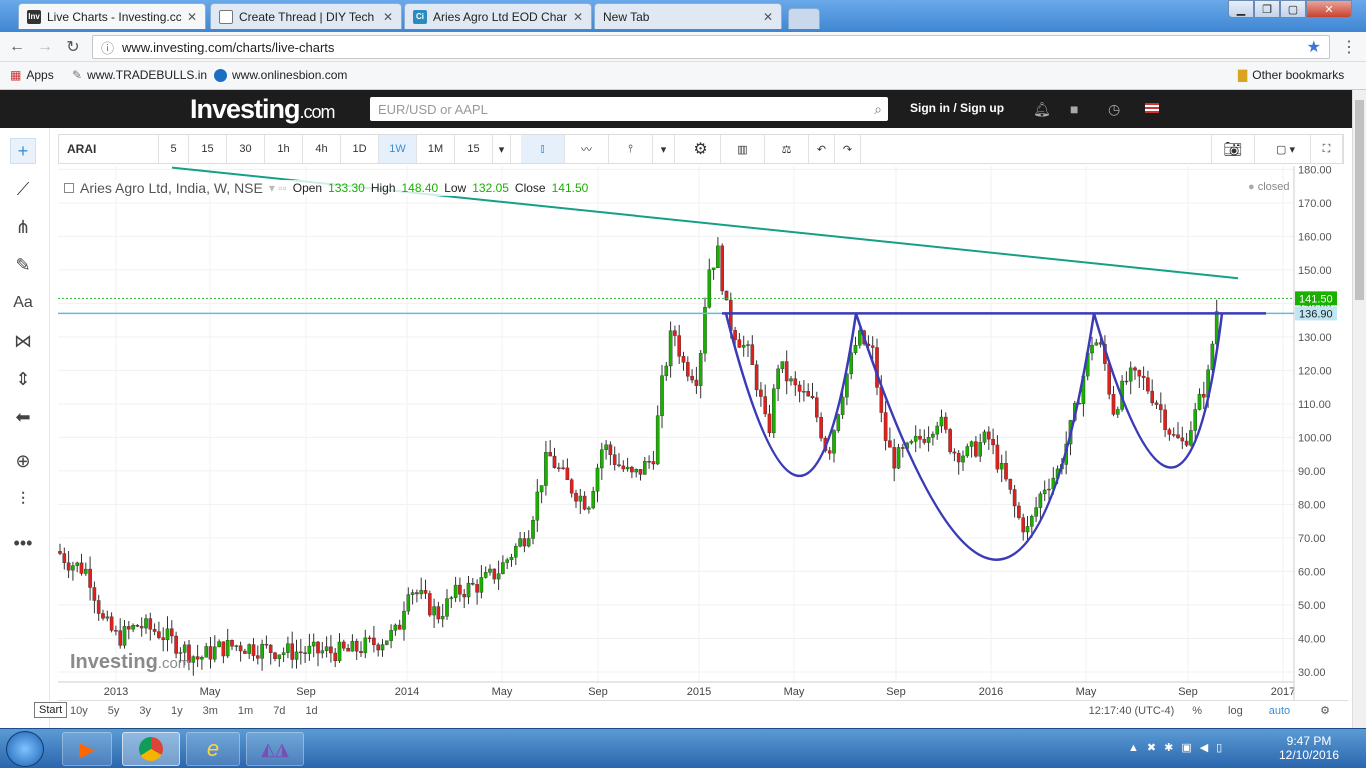 The height and width of the screenshot is (768, 1366). Describe the element at coordinates (23, 499) in the screenshot. I see `indicators-icon: ⫶` at that location.